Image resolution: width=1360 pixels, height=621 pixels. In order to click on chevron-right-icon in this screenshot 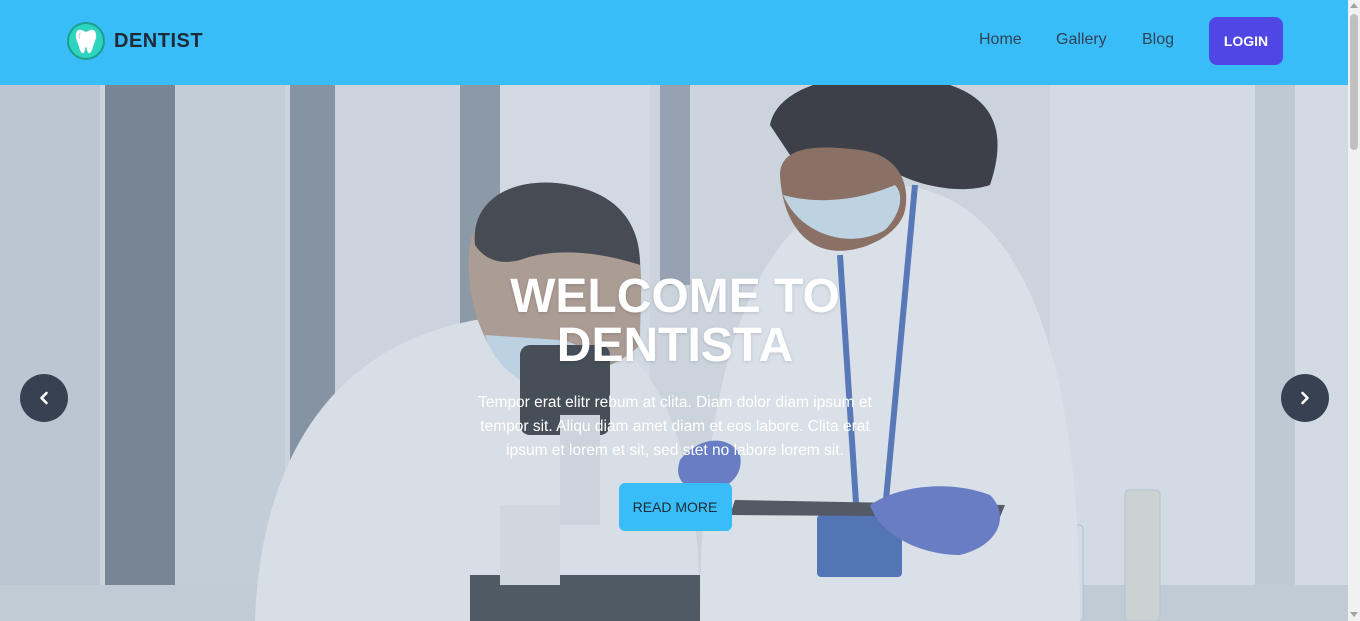, I will do `click(1305, 398)`.